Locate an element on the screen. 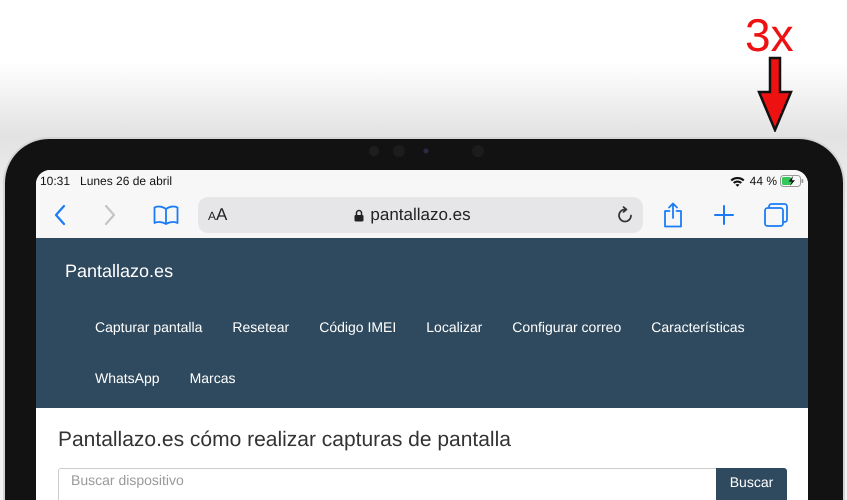 The image size is (847, 500). search-button: Buscar is located at coordinates (751, 484).